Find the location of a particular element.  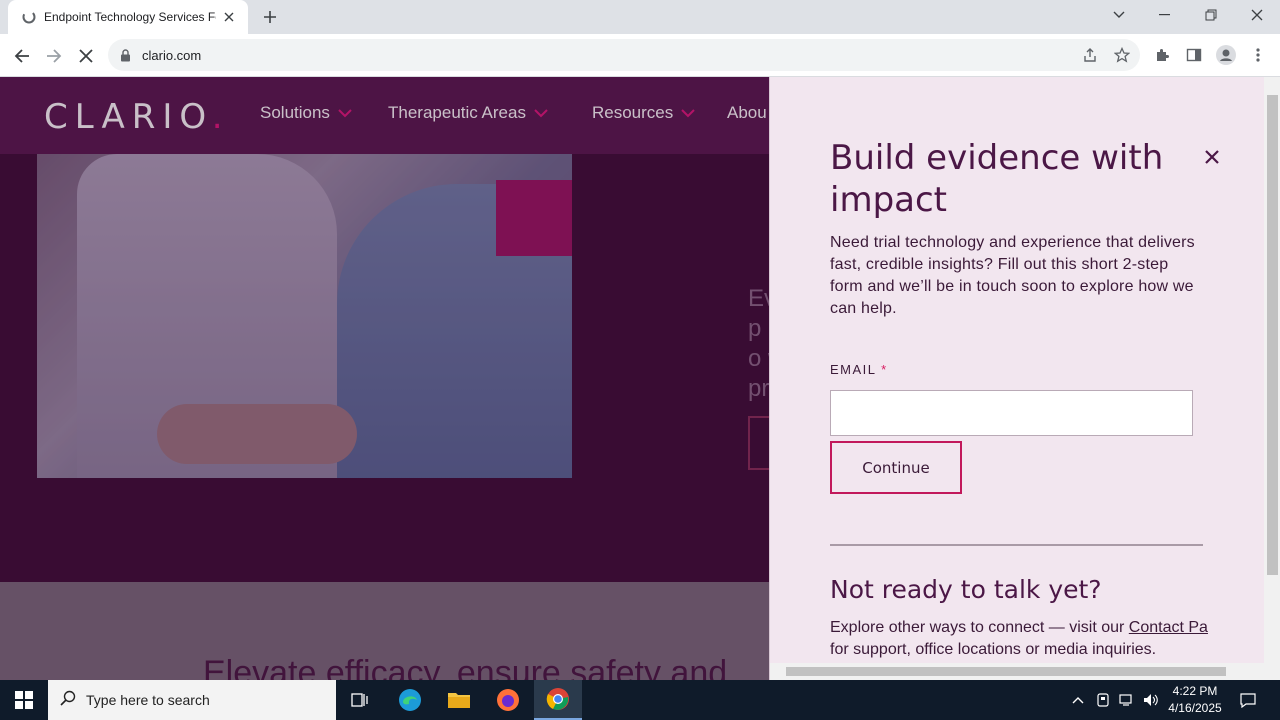

windows-start-icon is located at coordinates (24, 700).